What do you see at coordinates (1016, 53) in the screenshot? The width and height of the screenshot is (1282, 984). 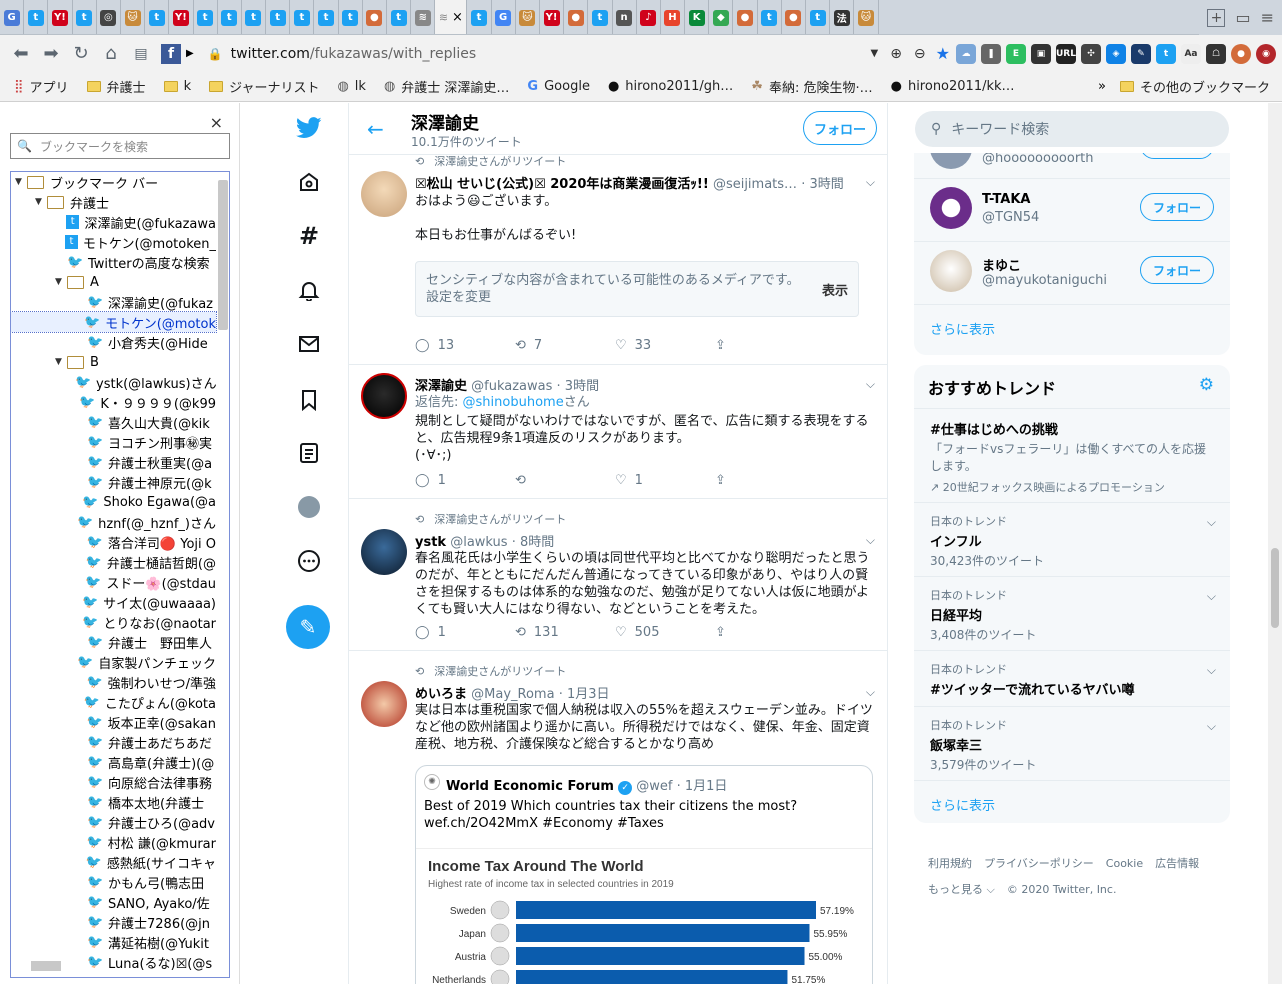 I see `evernote-icon: E` at bounding box center [1016, 53].